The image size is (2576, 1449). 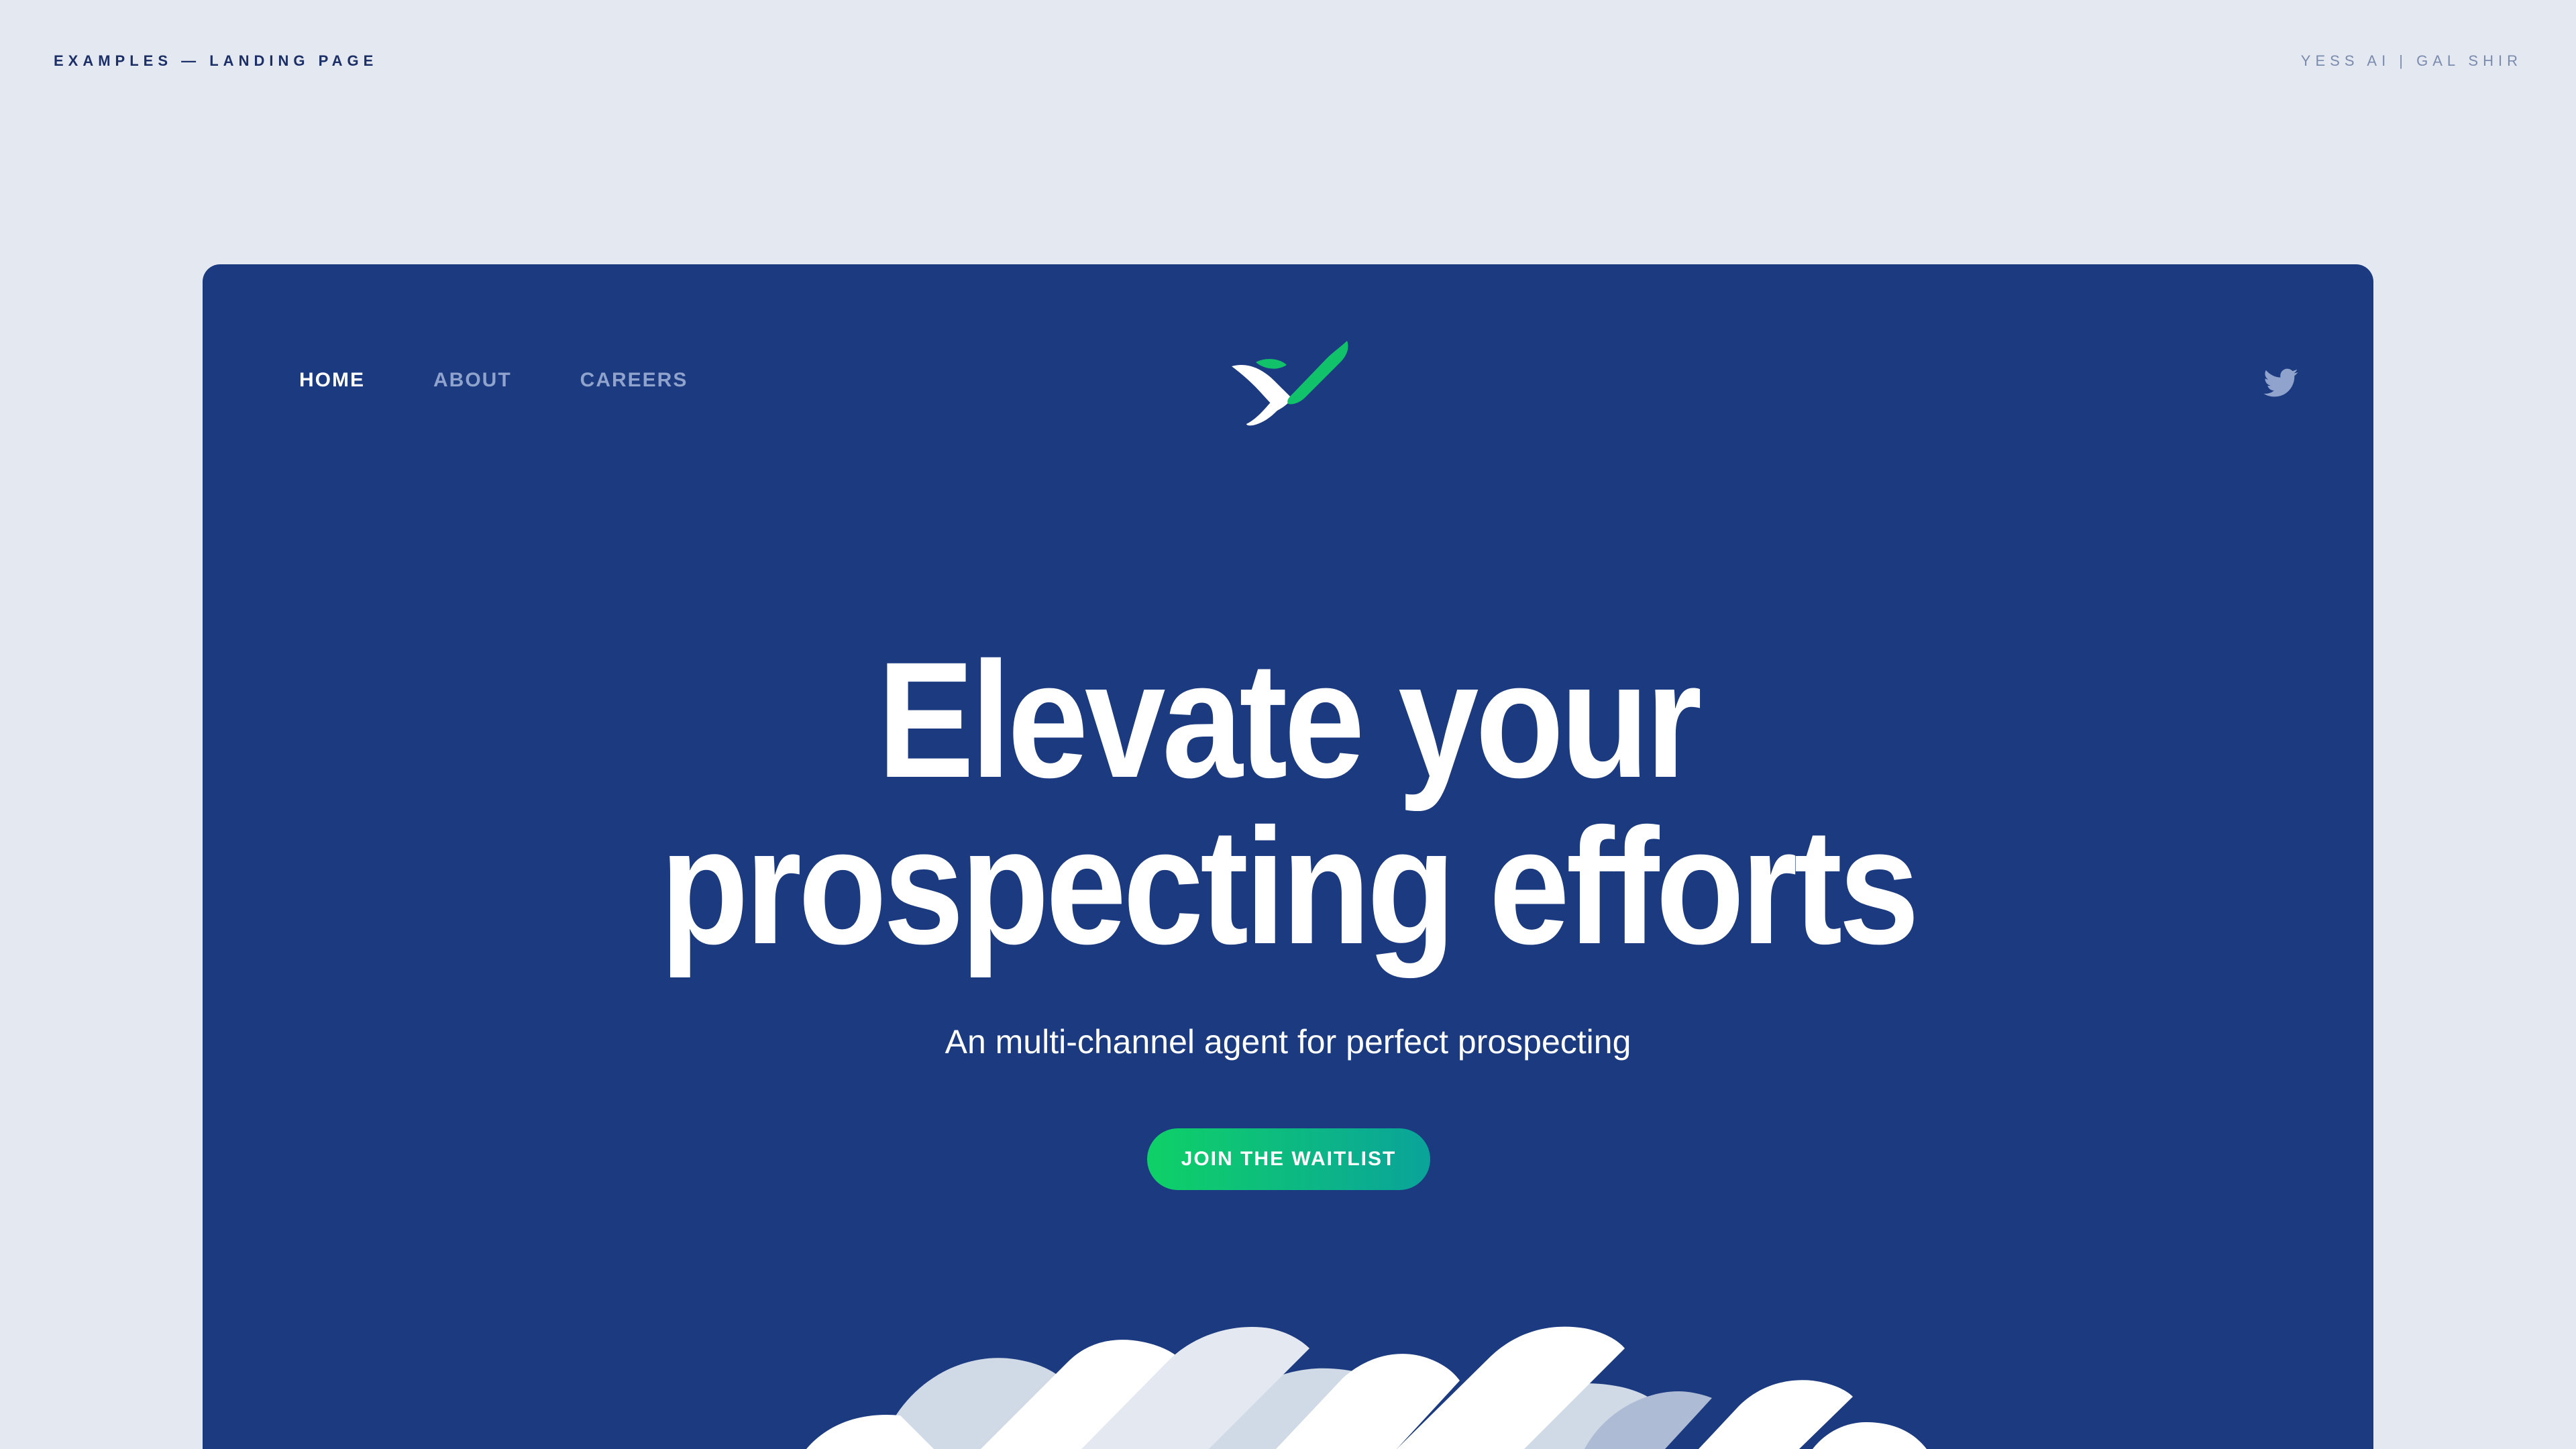 What do you see at coordinates (1289, 886) in the screenshot?
I see `hero-title-line-2: prospecting efforts` at bounding box center [1289, 886].